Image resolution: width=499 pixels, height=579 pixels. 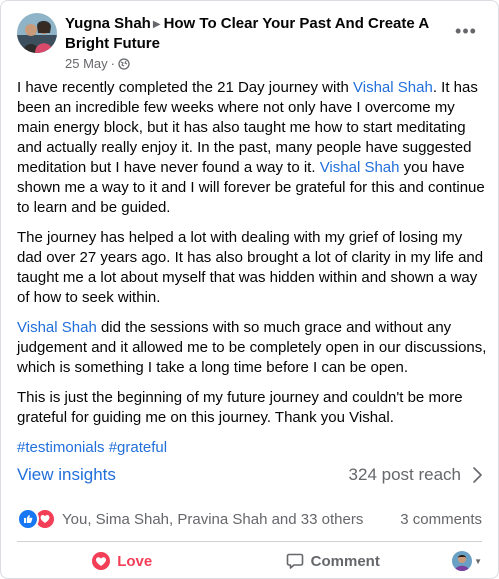 I want to click on more-options-button: •••, so click(x=466, y=31).